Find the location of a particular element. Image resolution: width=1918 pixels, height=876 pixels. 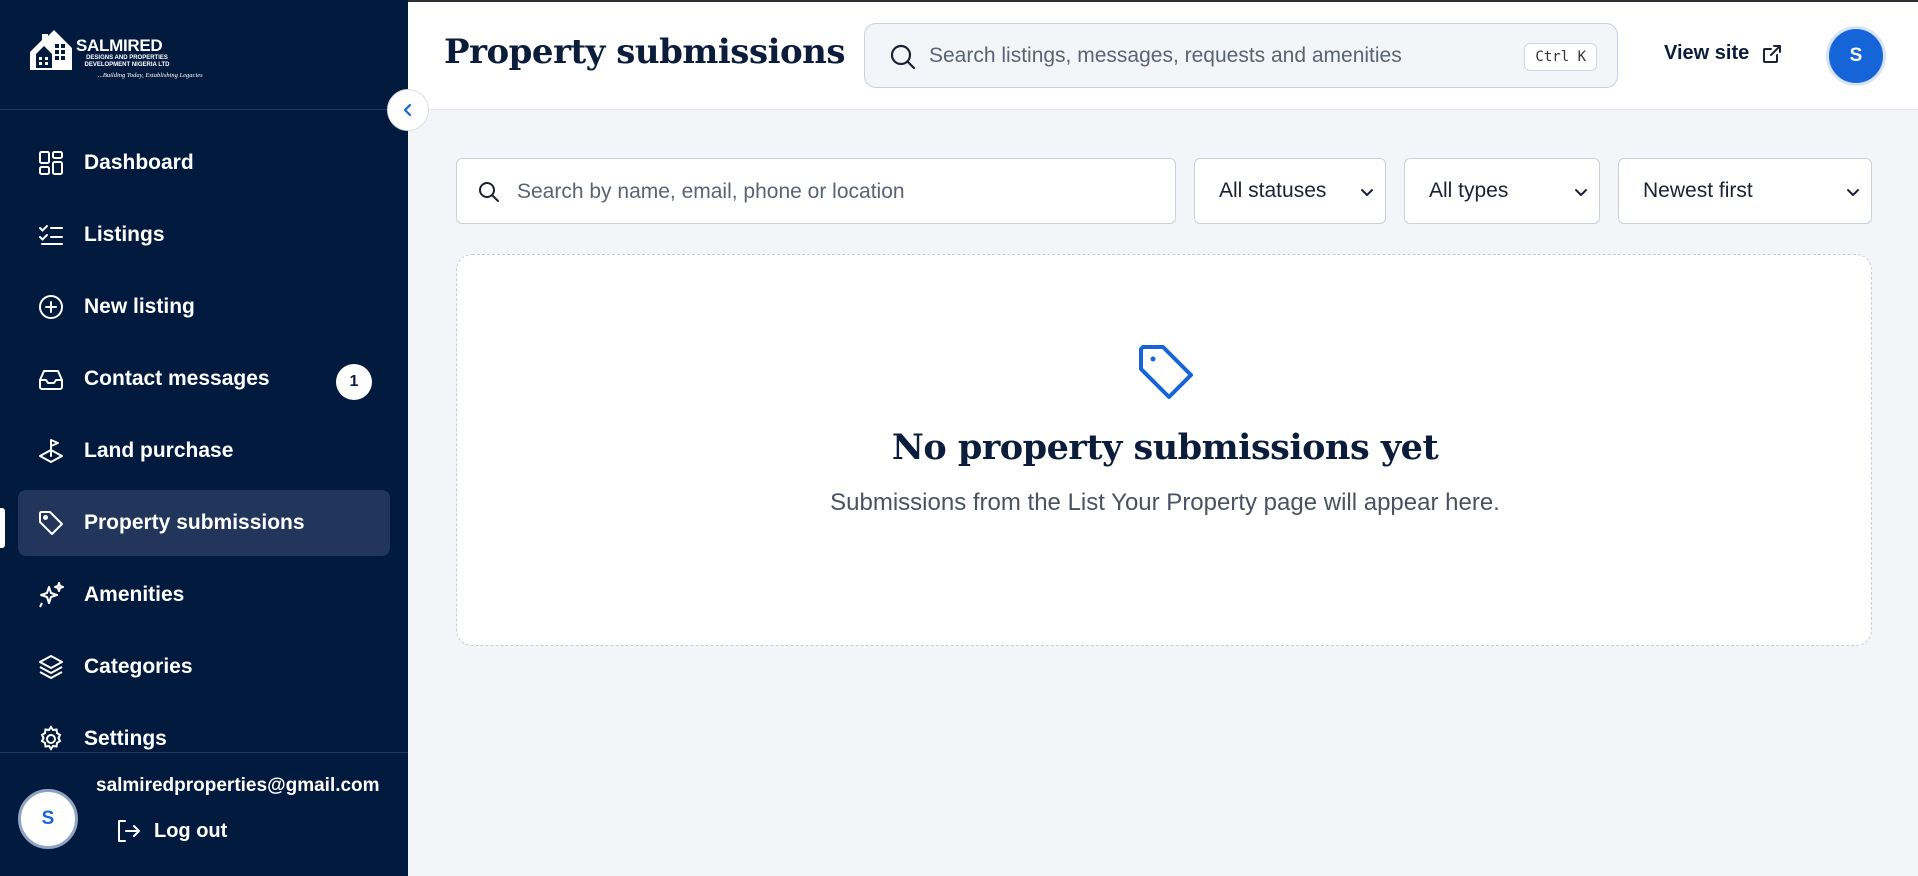

brand-tagline: ...Building Today, Establishing Legacies is located at coordinates (150, 75).